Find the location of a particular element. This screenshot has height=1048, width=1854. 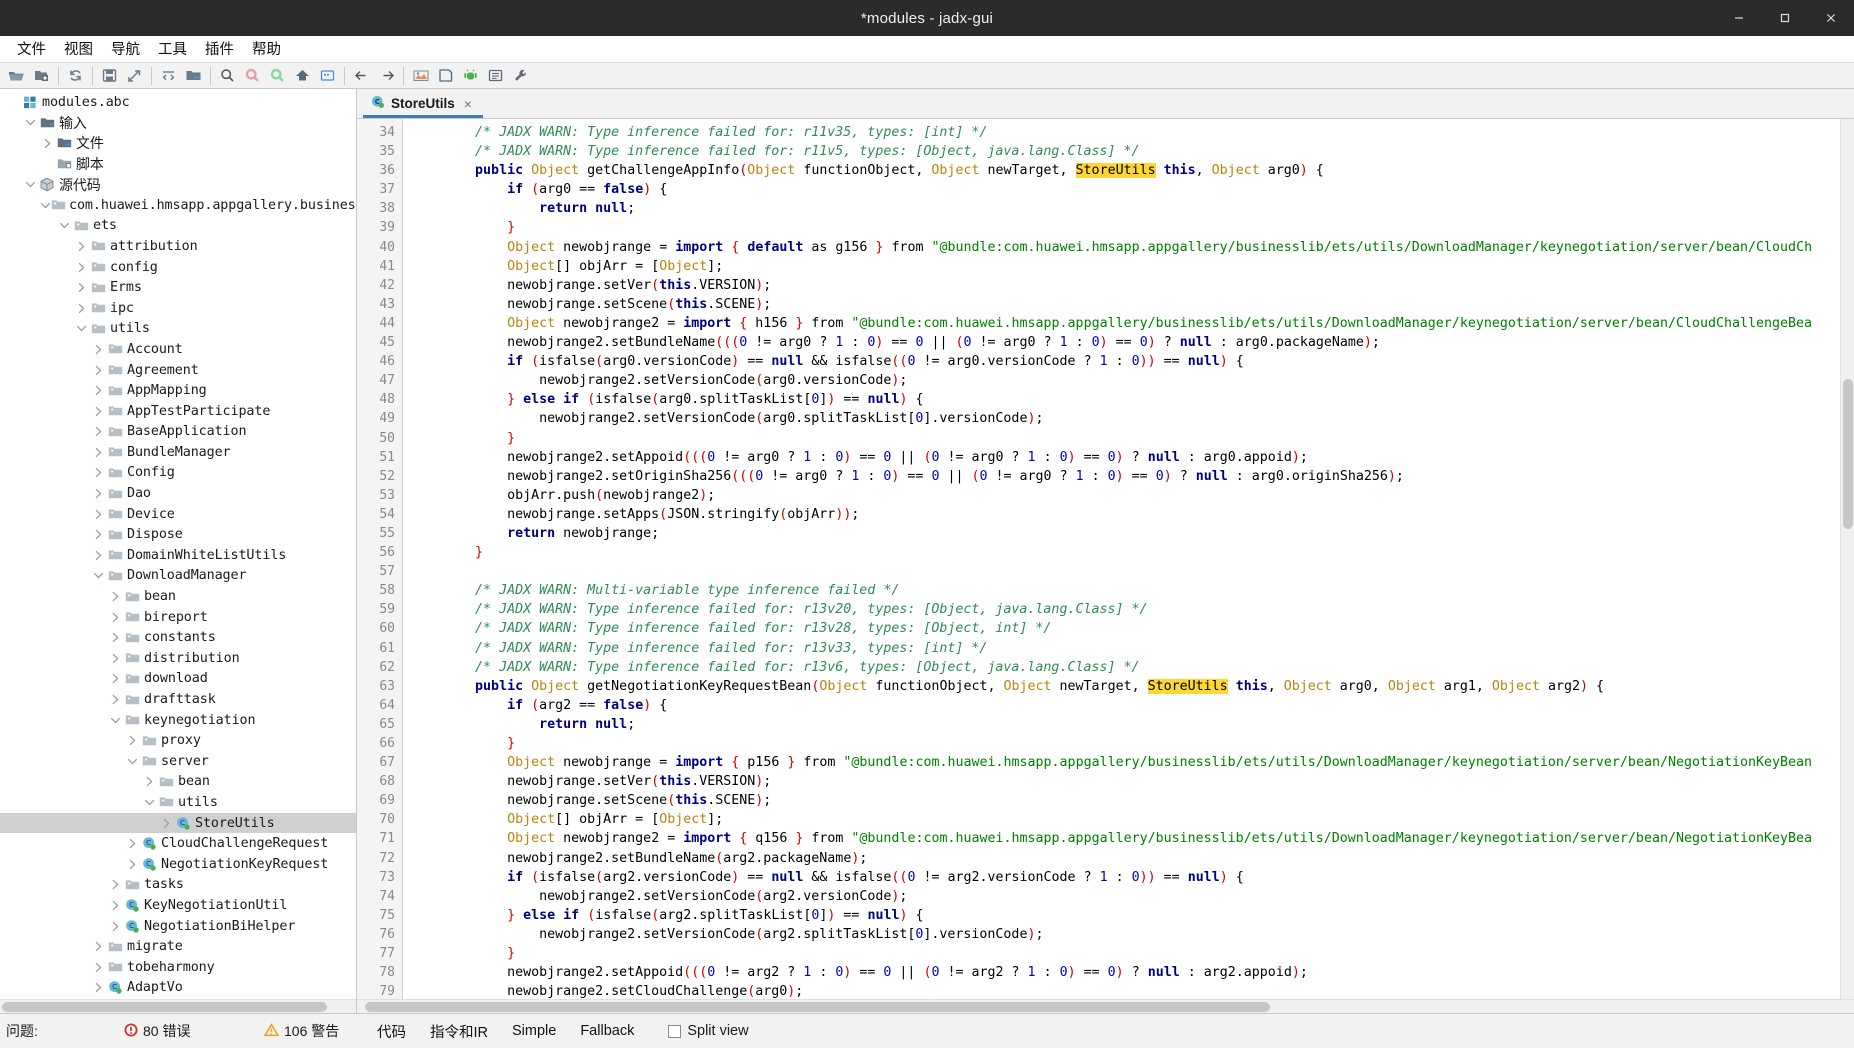

tree-item-keynegotiation: keynegotiation is located at coordinates (178, 720).